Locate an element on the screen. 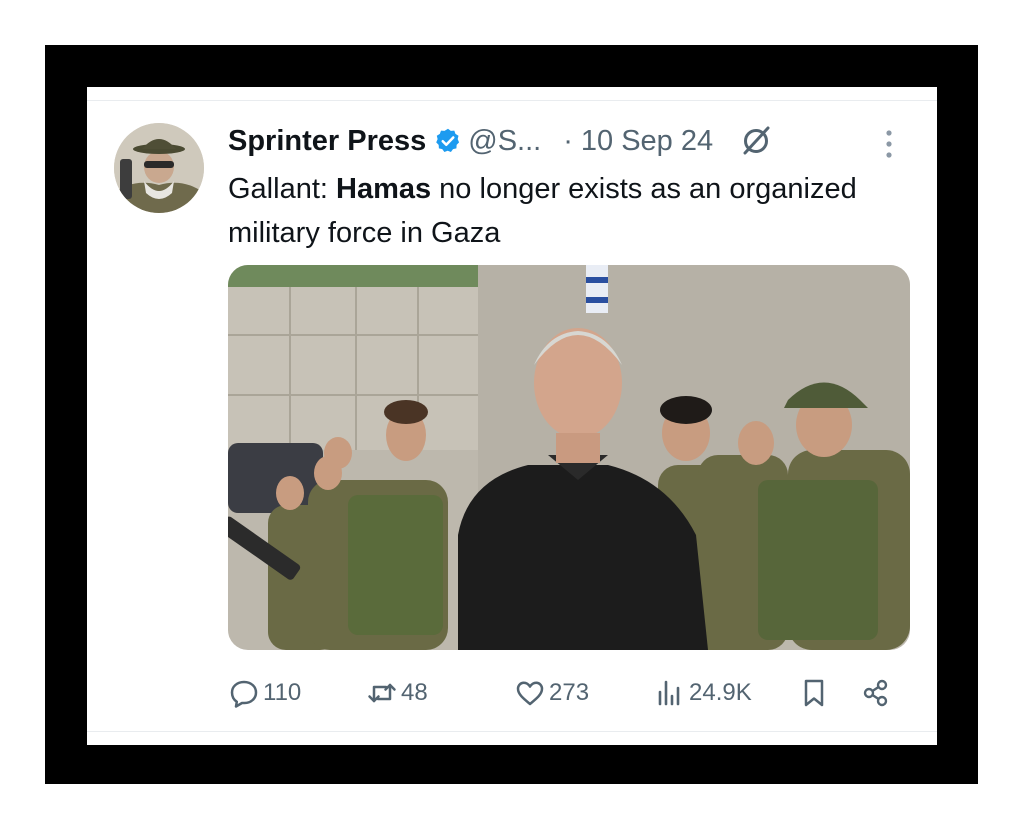 Image resolution: width=1024 pixels, height=830 pixels. views-icon is located at coordinates (669, 693).